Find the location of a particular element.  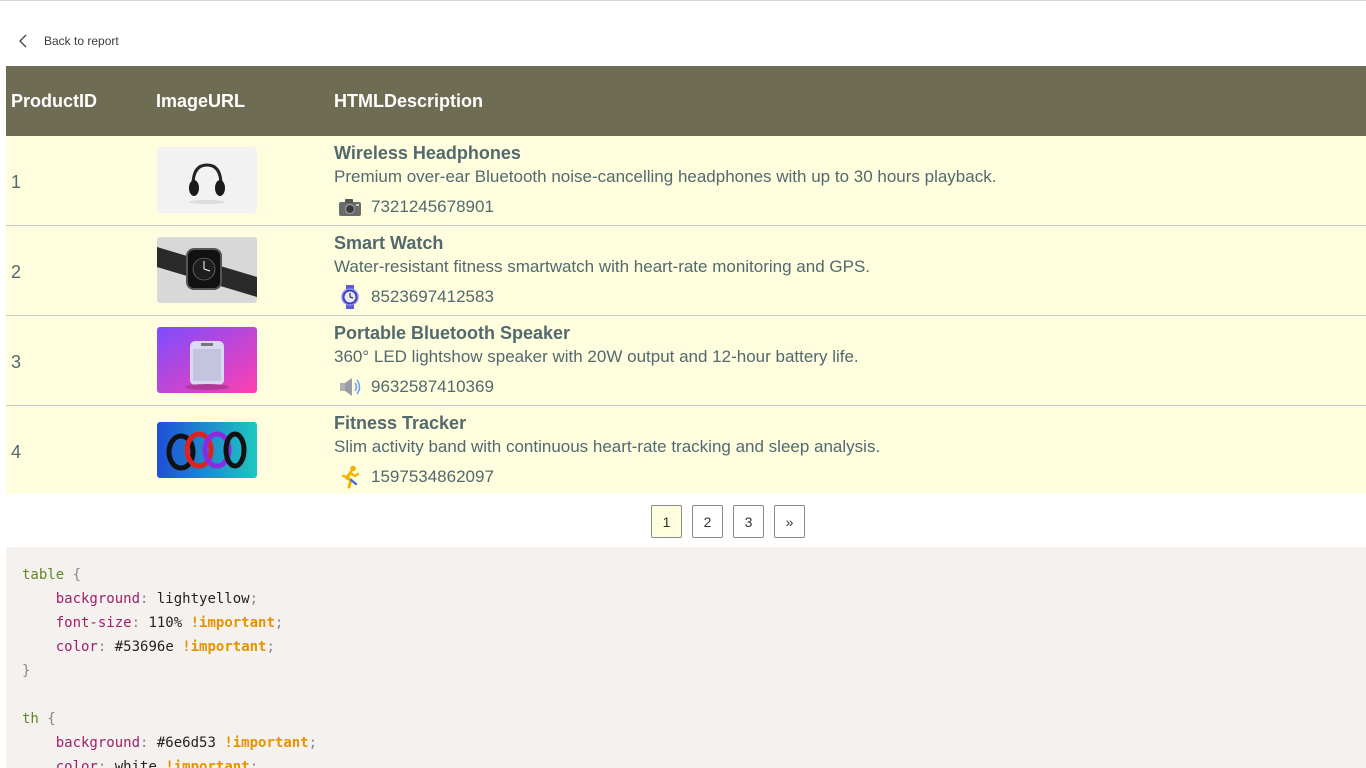

code-value: #6e6d53 is located at coordinates (182, 743).